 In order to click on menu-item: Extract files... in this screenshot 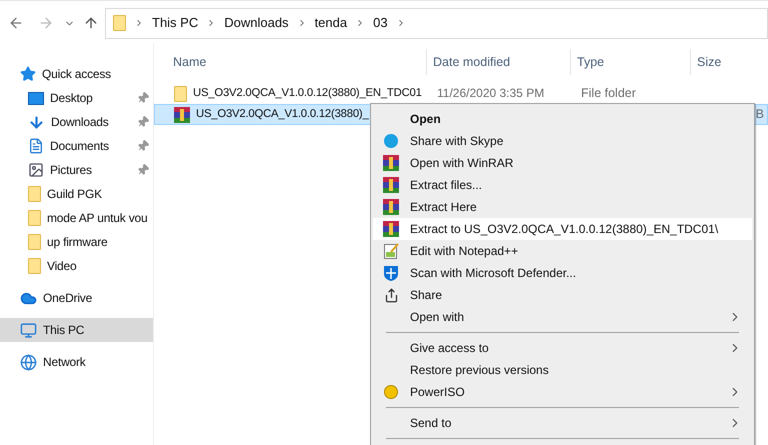, I will do `click(562, 185)`.